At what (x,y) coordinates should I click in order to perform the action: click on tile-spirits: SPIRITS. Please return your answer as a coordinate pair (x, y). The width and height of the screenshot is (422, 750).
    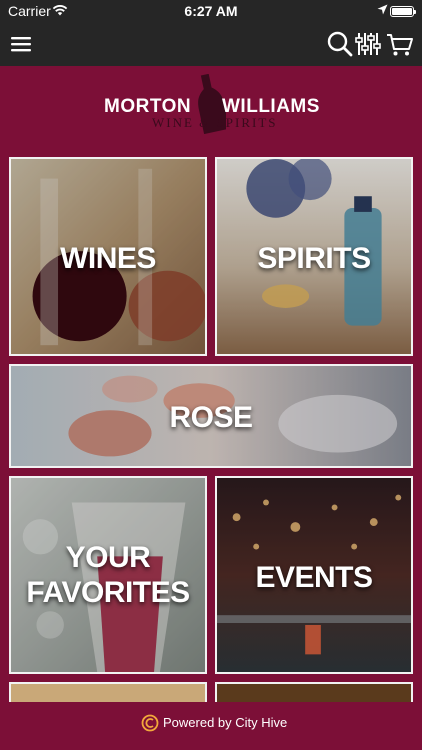
    Looking at the image, I should click on (314, 256).